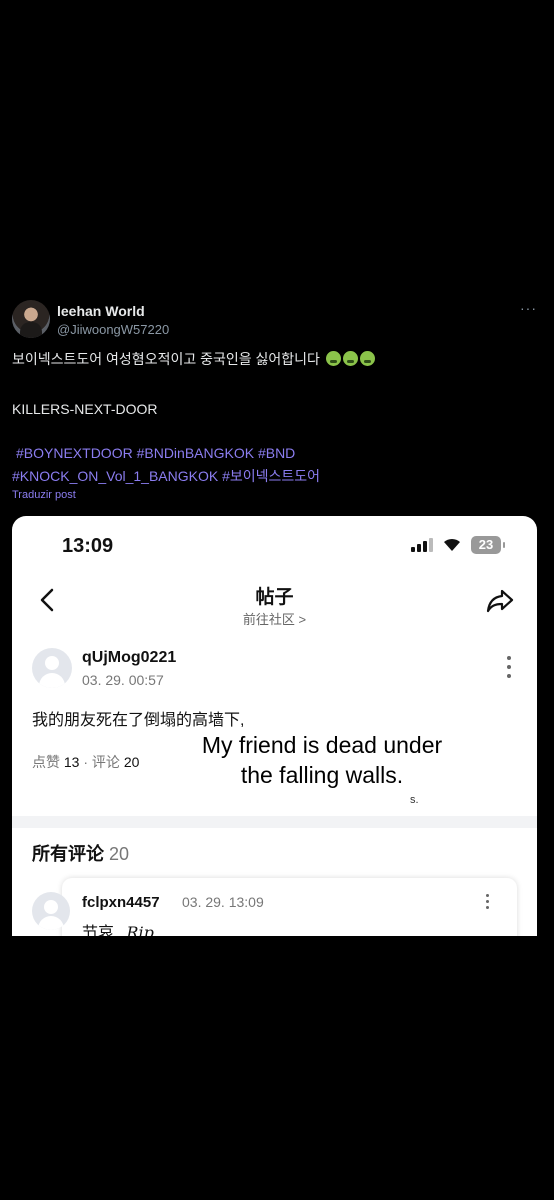  What do you see at coordinates (51, 911) in the screenshot?
I see `comment-author-avatar` at bounding box center [51, 911].